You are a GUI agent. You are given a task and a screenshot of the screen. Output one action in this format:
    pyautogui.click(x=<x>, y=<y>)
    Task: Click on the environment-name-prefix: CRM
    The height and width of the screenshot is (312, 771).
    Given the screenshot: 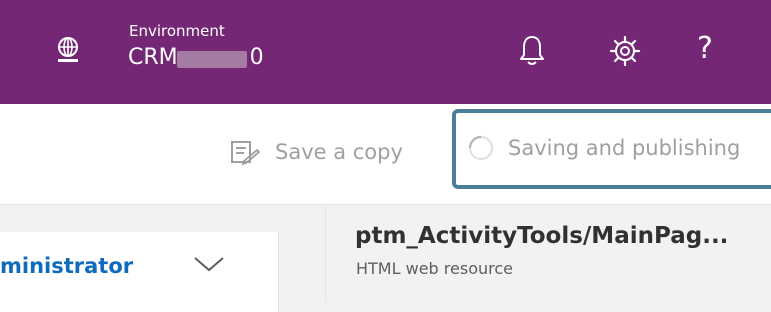 What is the action you would take?
    pyautogui.click(x=153, y=57)
    